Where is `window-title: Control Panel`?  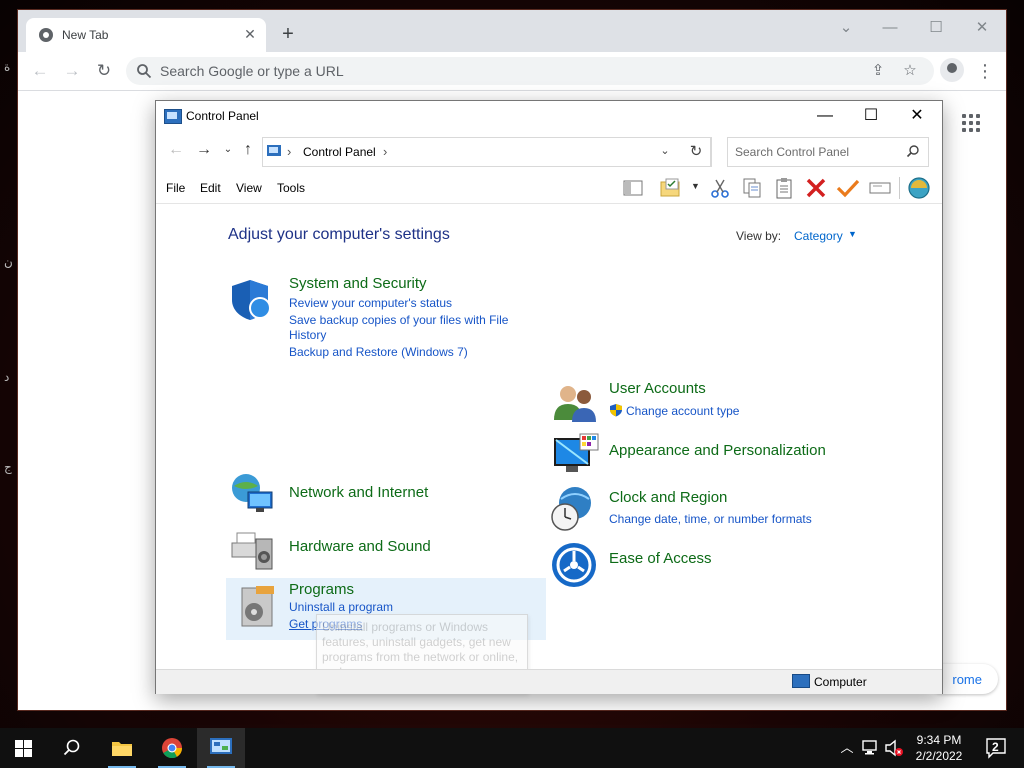 window-title: Control Panel is located at coordinates (222, 116).